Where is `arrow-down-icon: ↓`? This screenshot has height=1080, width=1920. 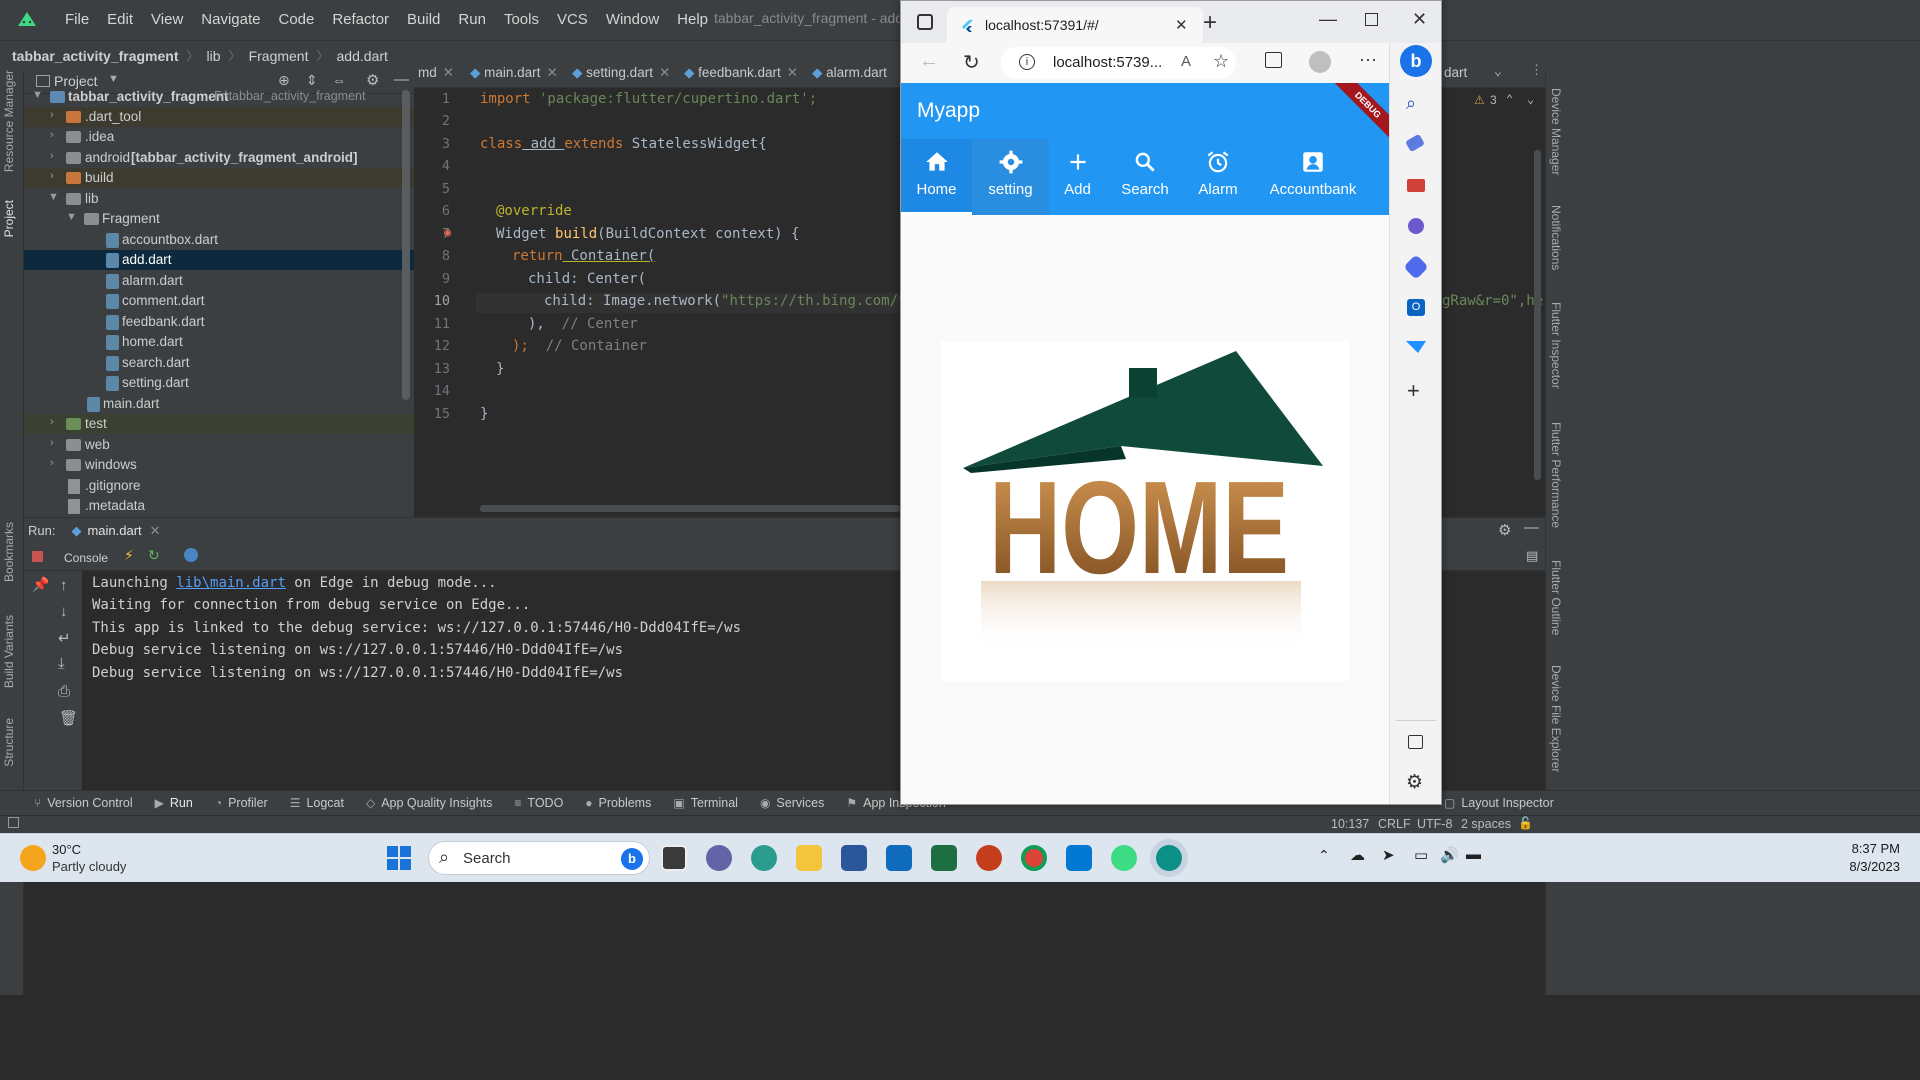 arrow-down-icon: ↓ is located at coordinates (64, 611).